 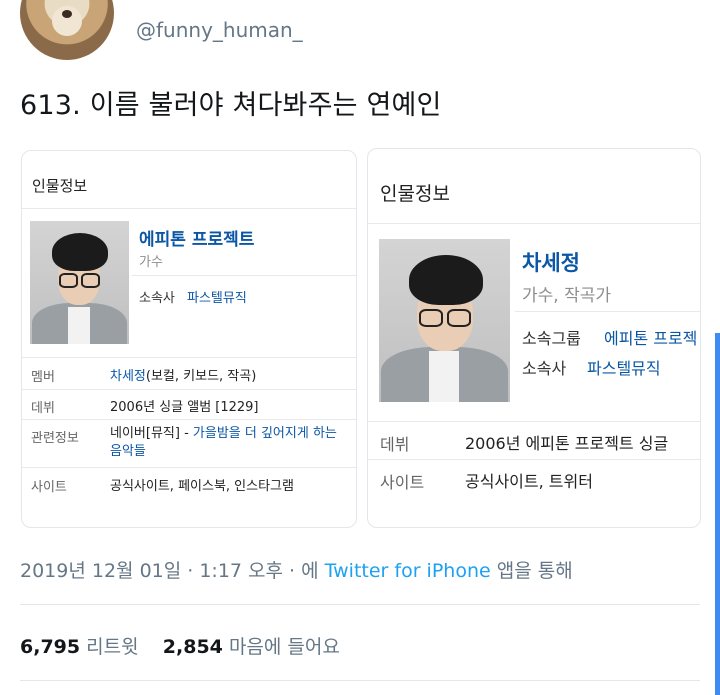 What do you see at coordinates (128, 376) in the screenshot?
I see `member-link: 차세정` at bounding box center [128, 376].